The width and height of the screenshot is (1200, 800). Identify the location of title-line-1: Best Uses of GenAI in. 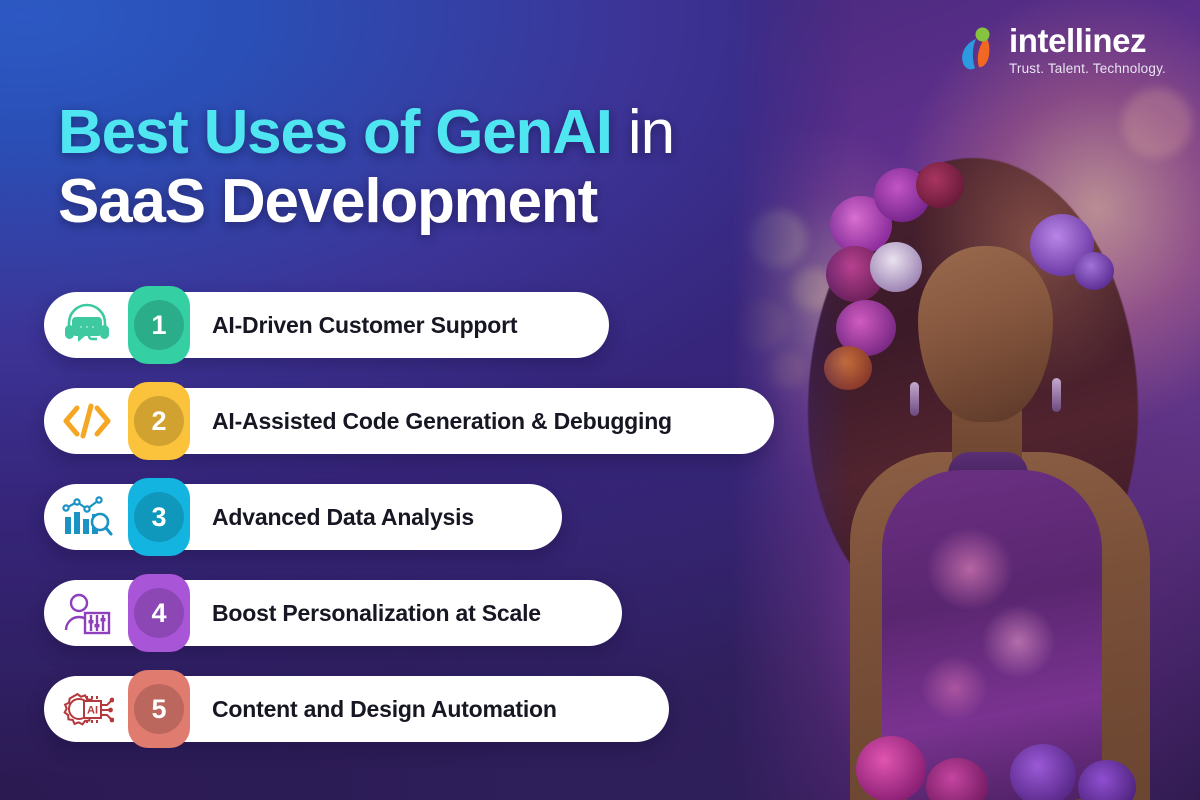
(453, 132).